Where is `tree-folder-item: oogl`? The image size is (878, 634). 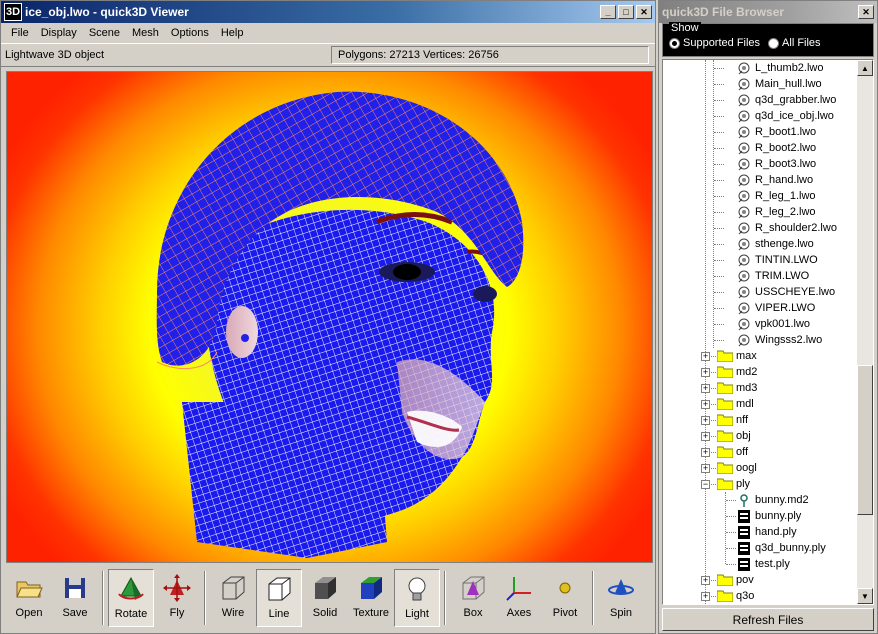 tree-folder-item: oogl is located at coordinates (737, 468).